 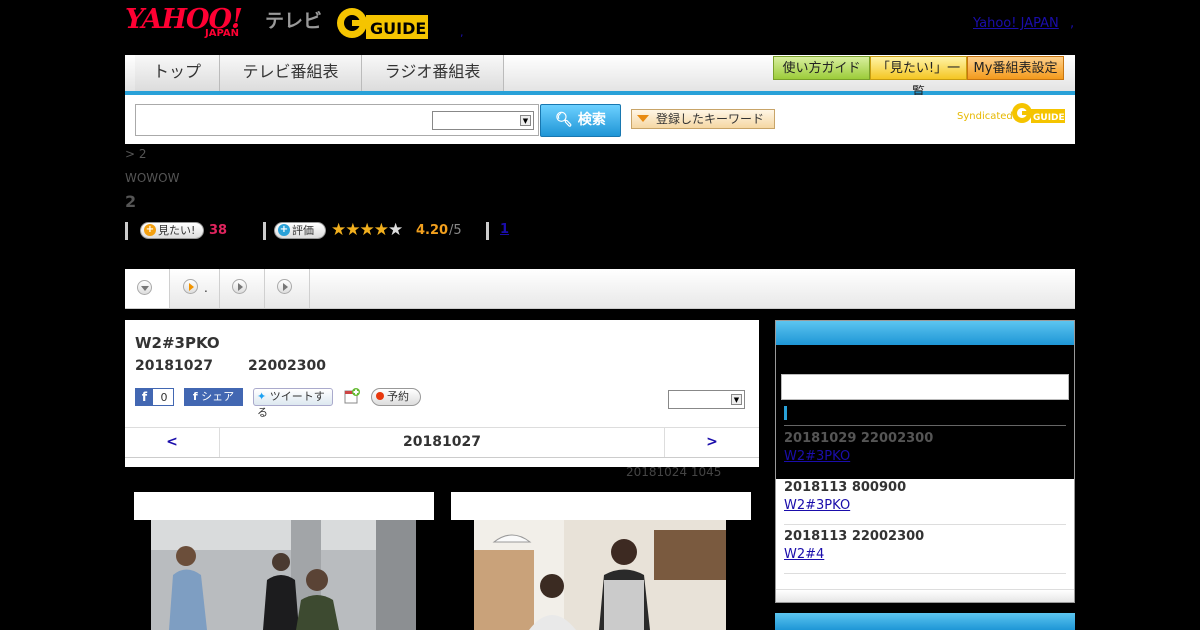 What do you see at coordinates (432, 230) in the screenshot?
I see `rating-value: 4.20` at bounding box center [432, 230].